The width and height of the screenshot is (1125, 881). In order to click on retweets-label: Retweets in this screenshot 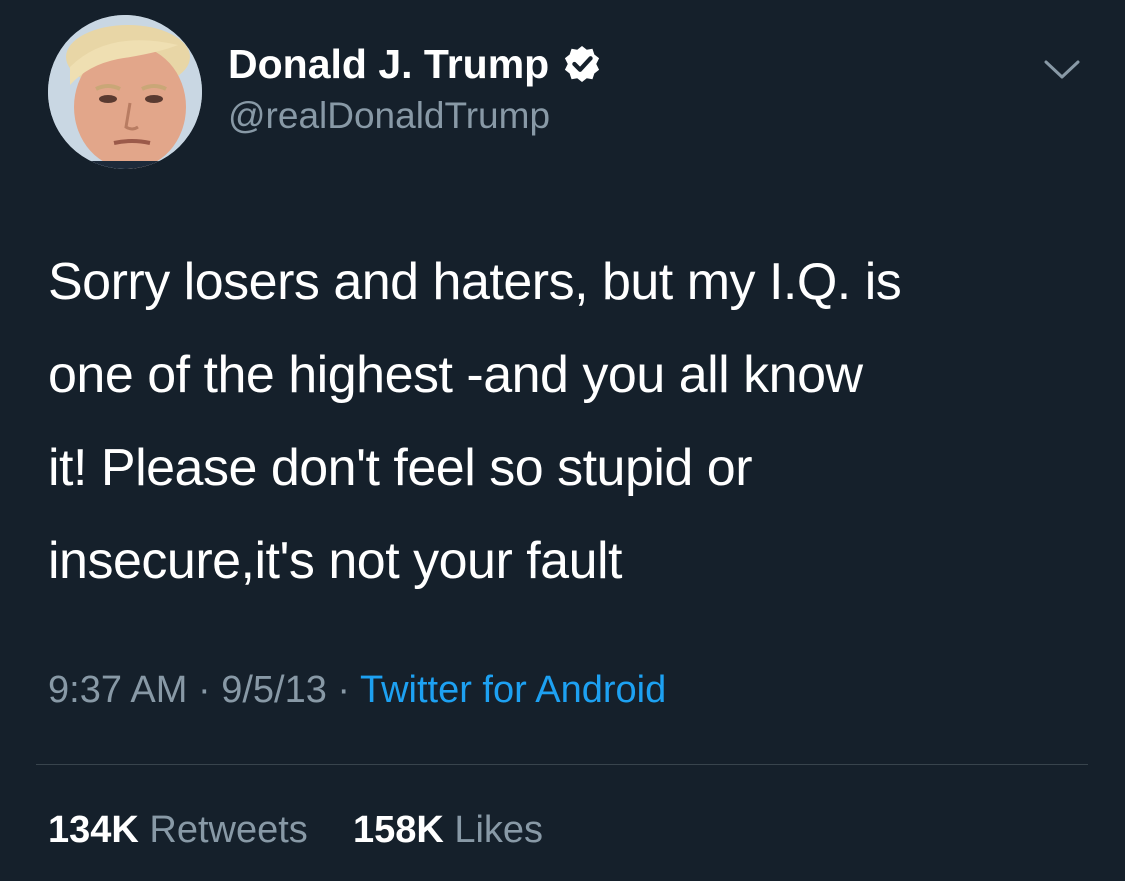, I will do `click(228, 830)`.